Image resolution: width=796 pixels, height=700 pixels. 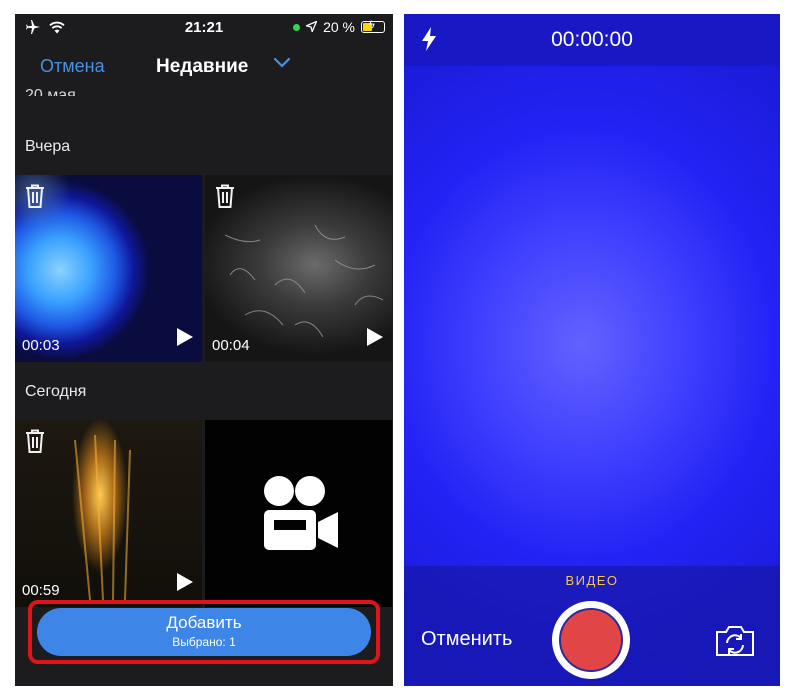 I want to click on battery-percent: 20 %, so click(x=339, y=27).